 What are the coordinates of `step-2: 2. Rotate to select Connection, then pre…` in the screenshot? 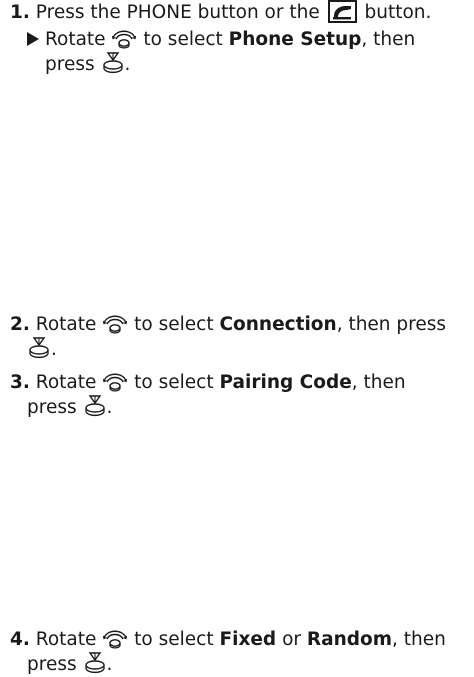 It's located at (241, 337).